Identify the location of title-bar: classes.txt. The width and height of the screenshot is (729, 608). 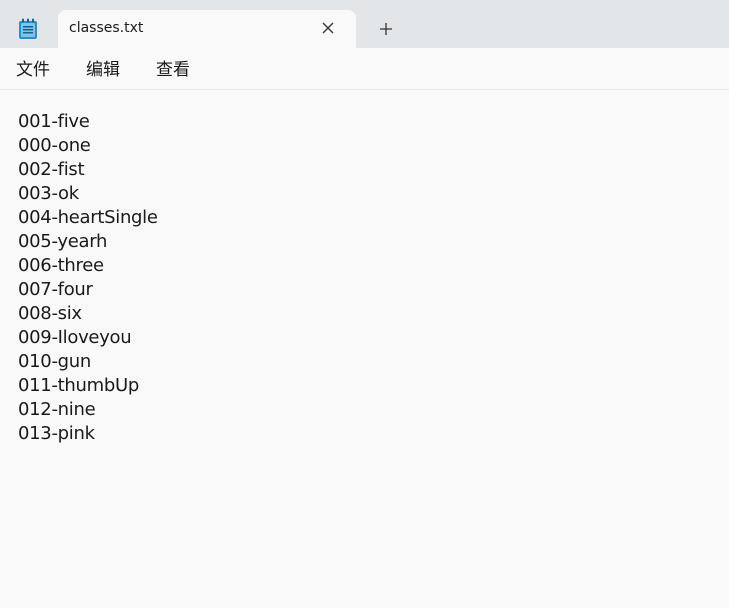
(364, 24).